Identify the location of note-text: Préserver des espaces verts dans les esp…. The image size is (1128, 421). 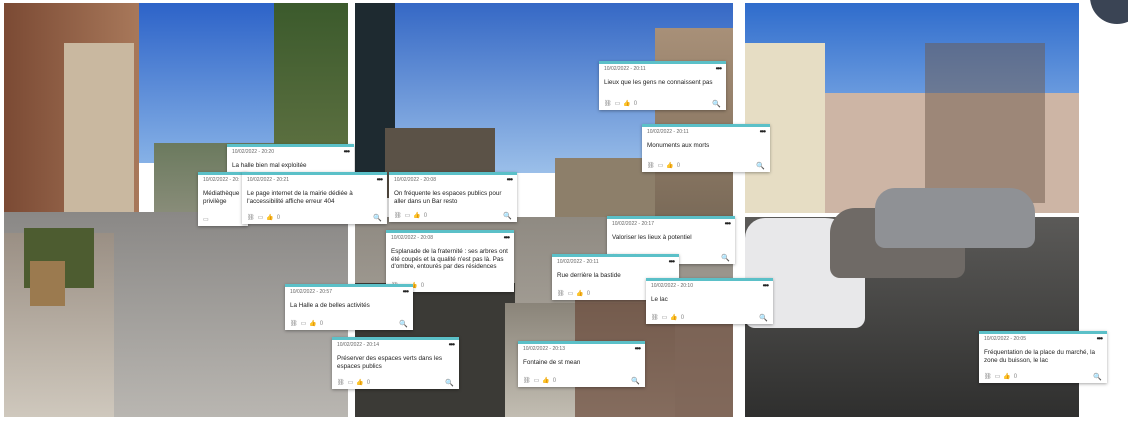
(389, 362).